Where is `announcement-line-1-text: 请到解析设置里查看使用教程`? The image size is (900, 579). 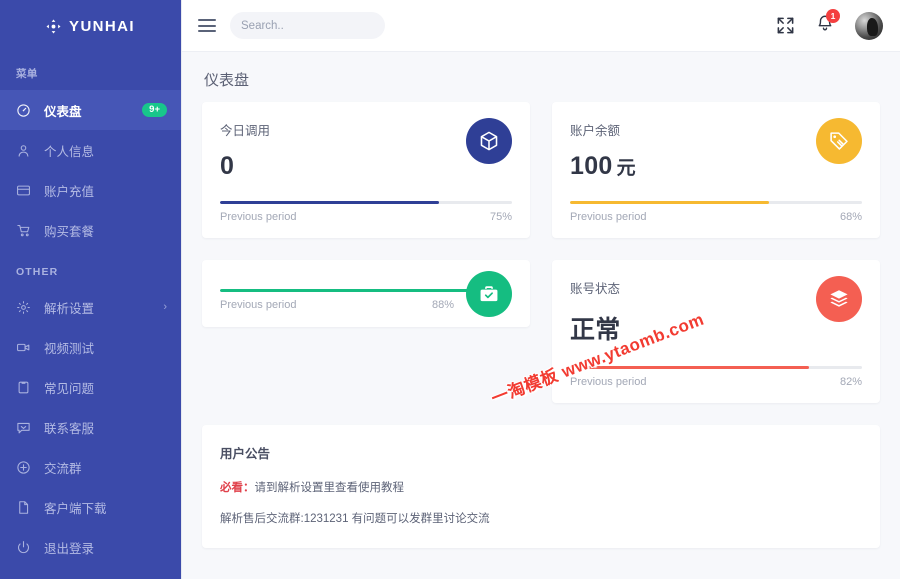
announcement-line-1-text: 请到解析设置里查看使用教程 is located at coordinates (329, 488).